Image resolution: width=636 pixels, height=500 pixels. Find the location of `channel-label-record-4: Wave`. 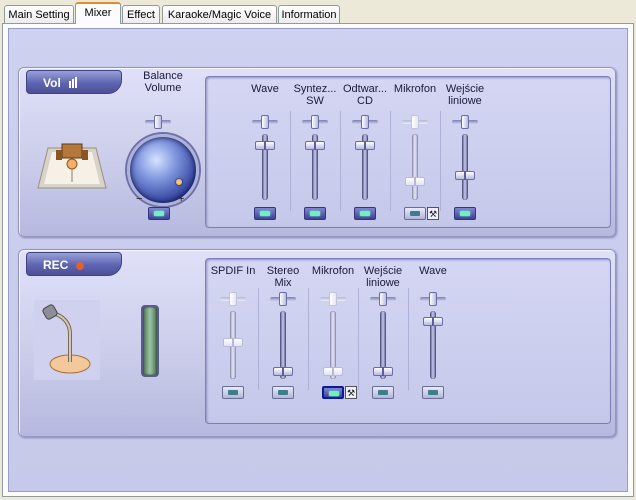

channel-label-record-4: Wave is located at coordinates (433, 271).